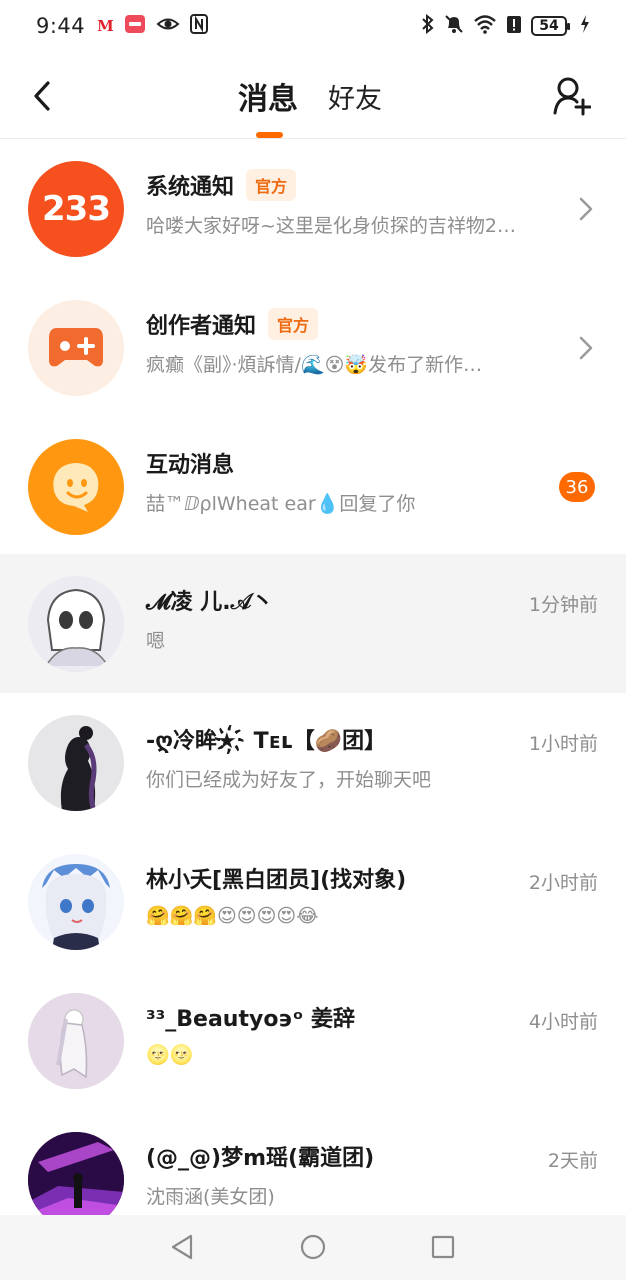  I want to click on doll-avatar-icon, so click(76, 1041).